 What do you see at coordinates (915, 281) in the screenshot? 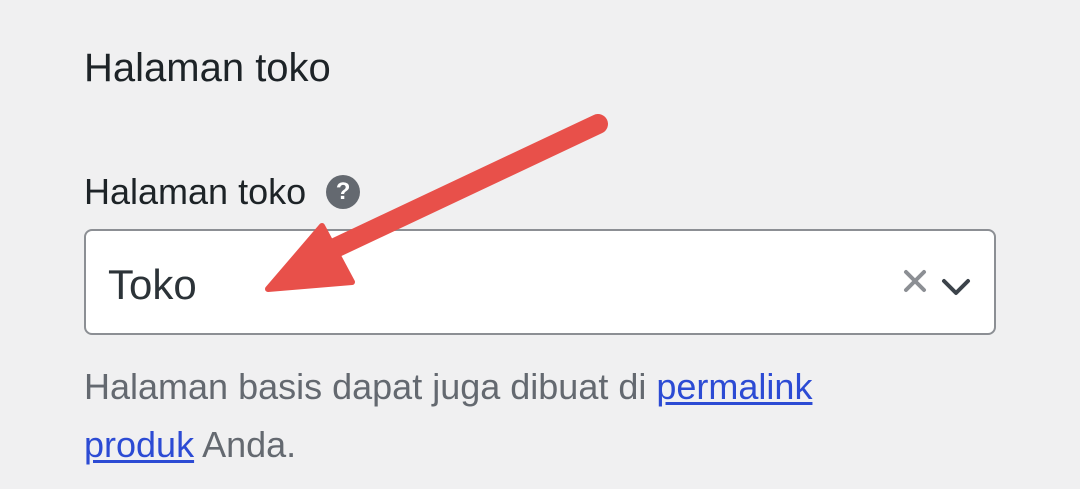
I see `close-icon` at bounding box center [915, 281].